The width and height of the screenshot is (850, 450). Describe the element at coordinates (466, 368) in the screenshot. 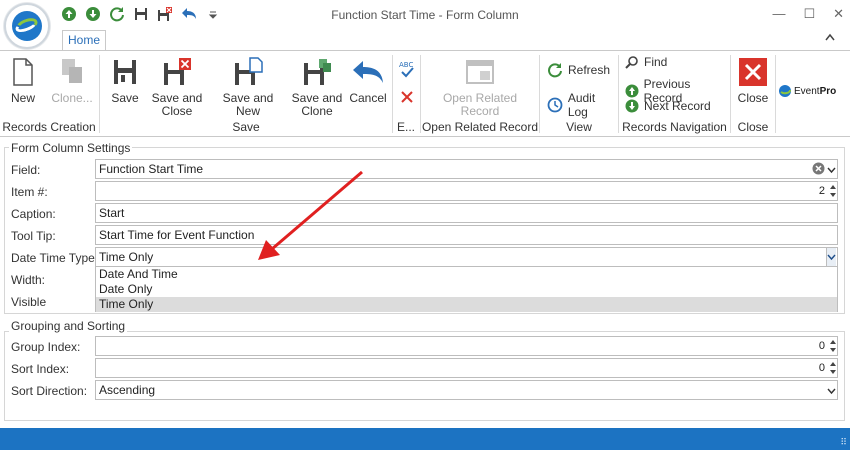

I see `sort-index-spinner: 0` at that location.